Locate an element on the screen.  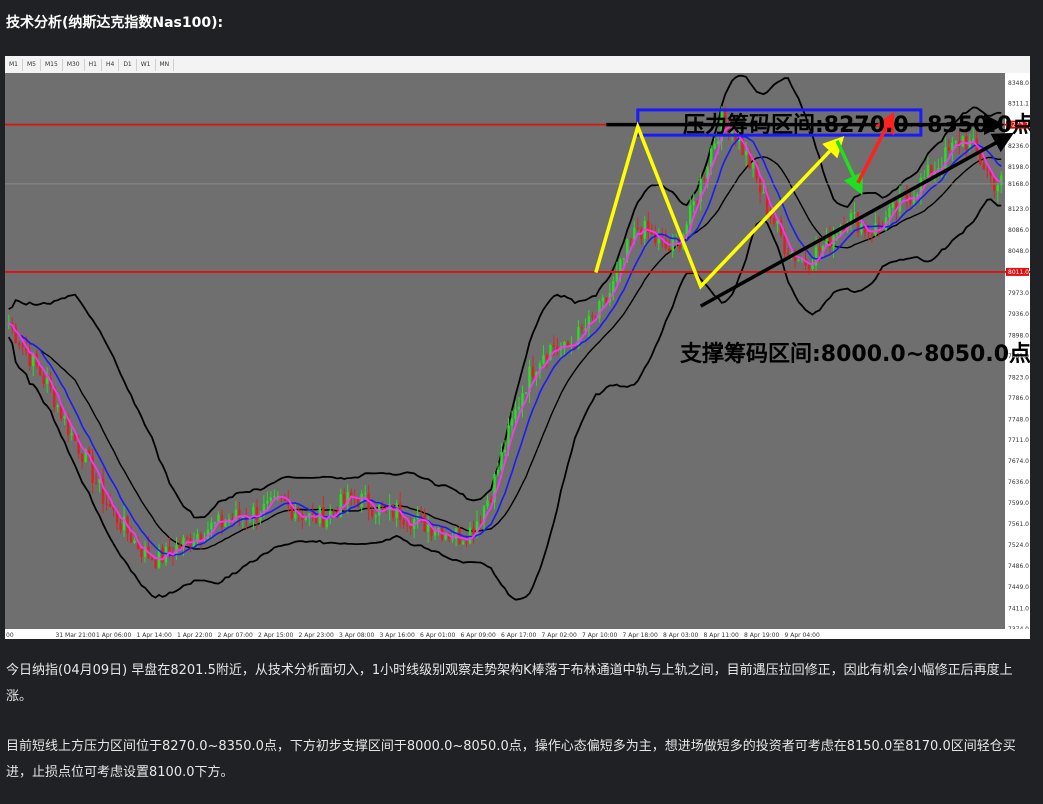
price-tick-label: 8168.0 is located at coordinates (1018, 184).